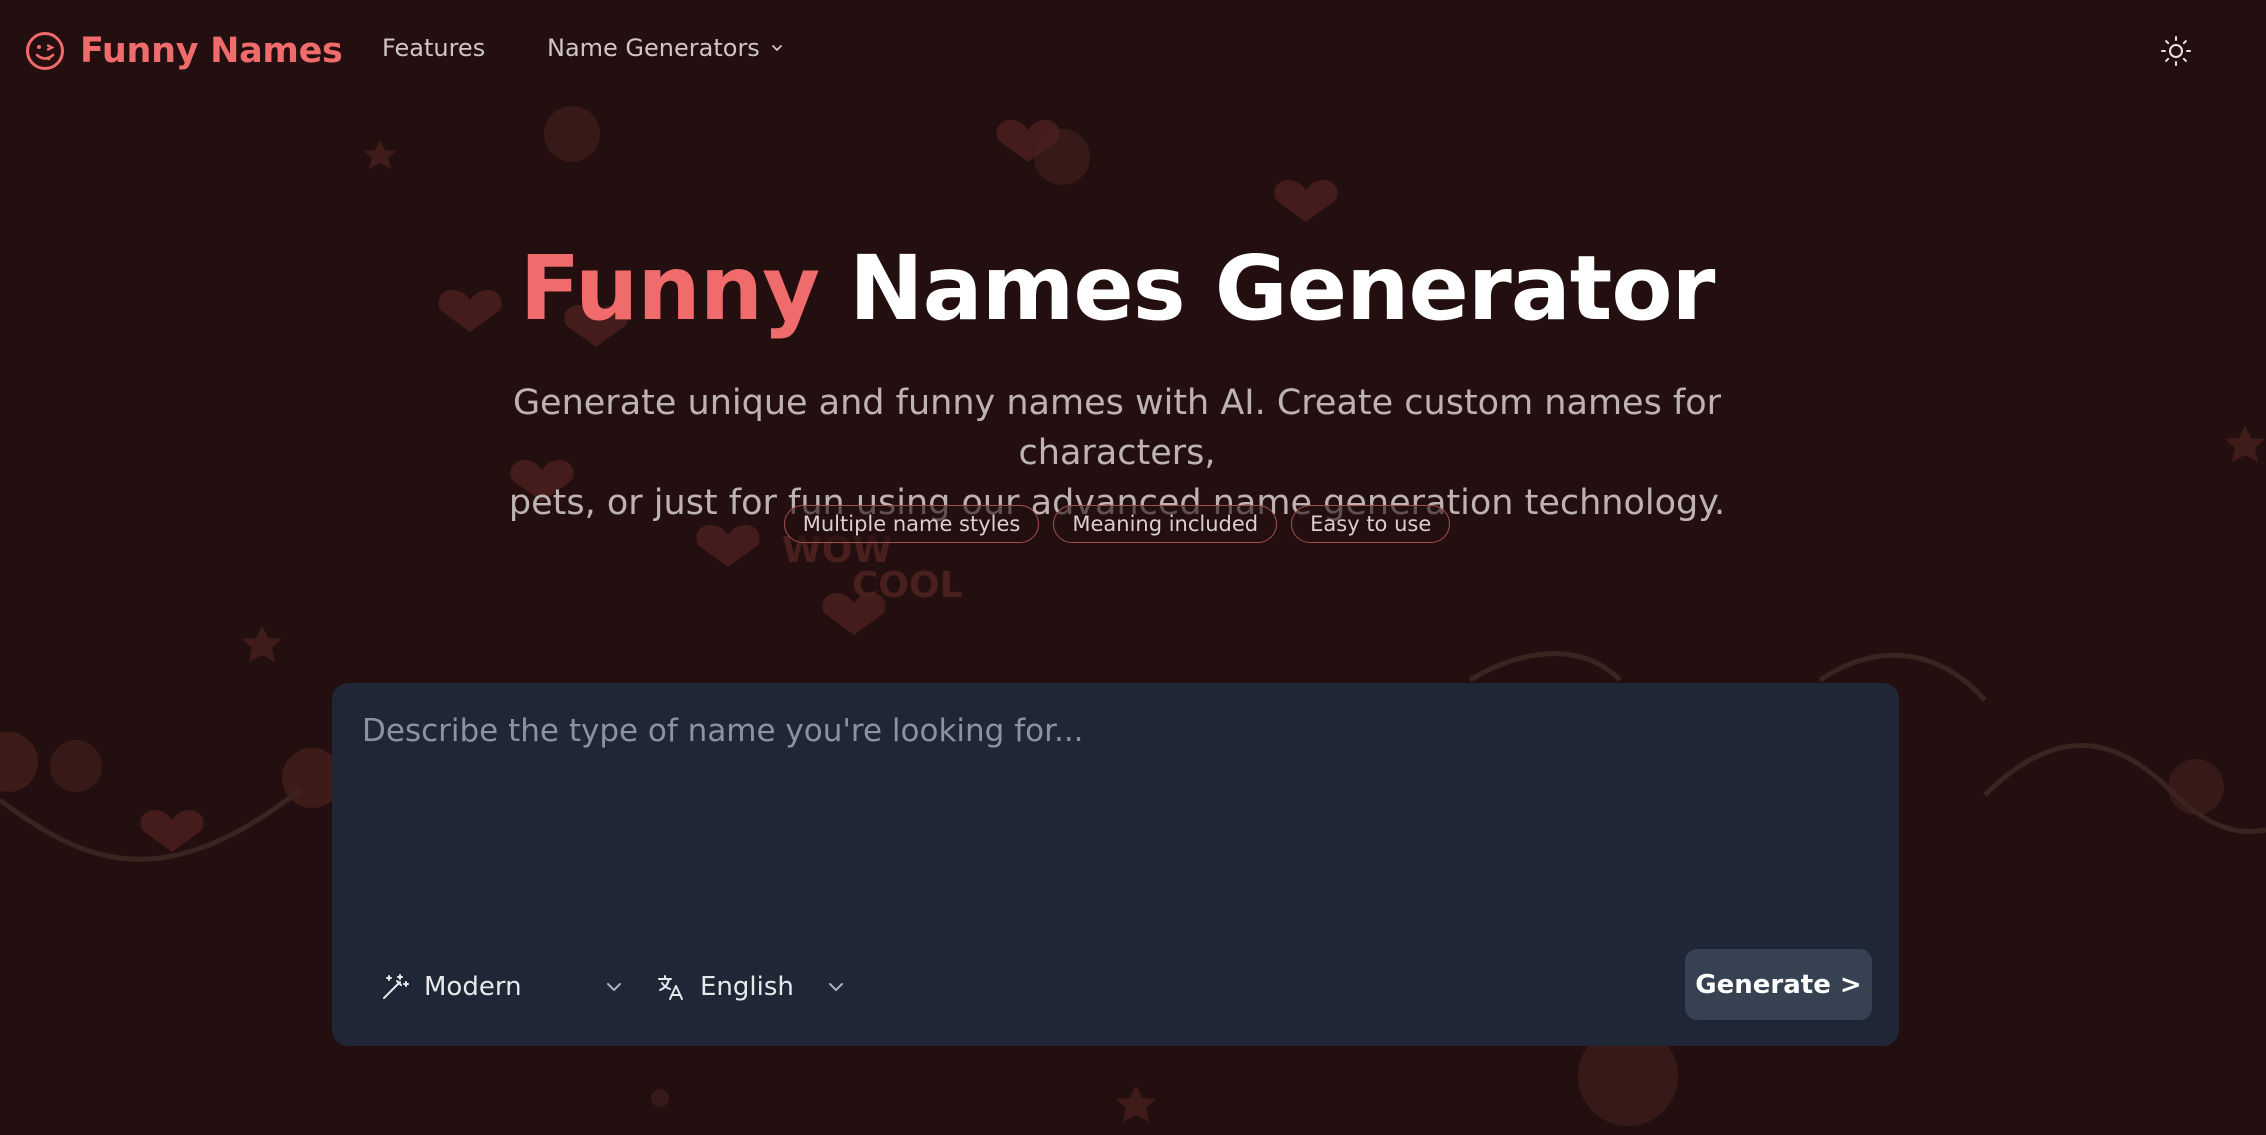  I want to click on sun-icon, so click(2176, 51).